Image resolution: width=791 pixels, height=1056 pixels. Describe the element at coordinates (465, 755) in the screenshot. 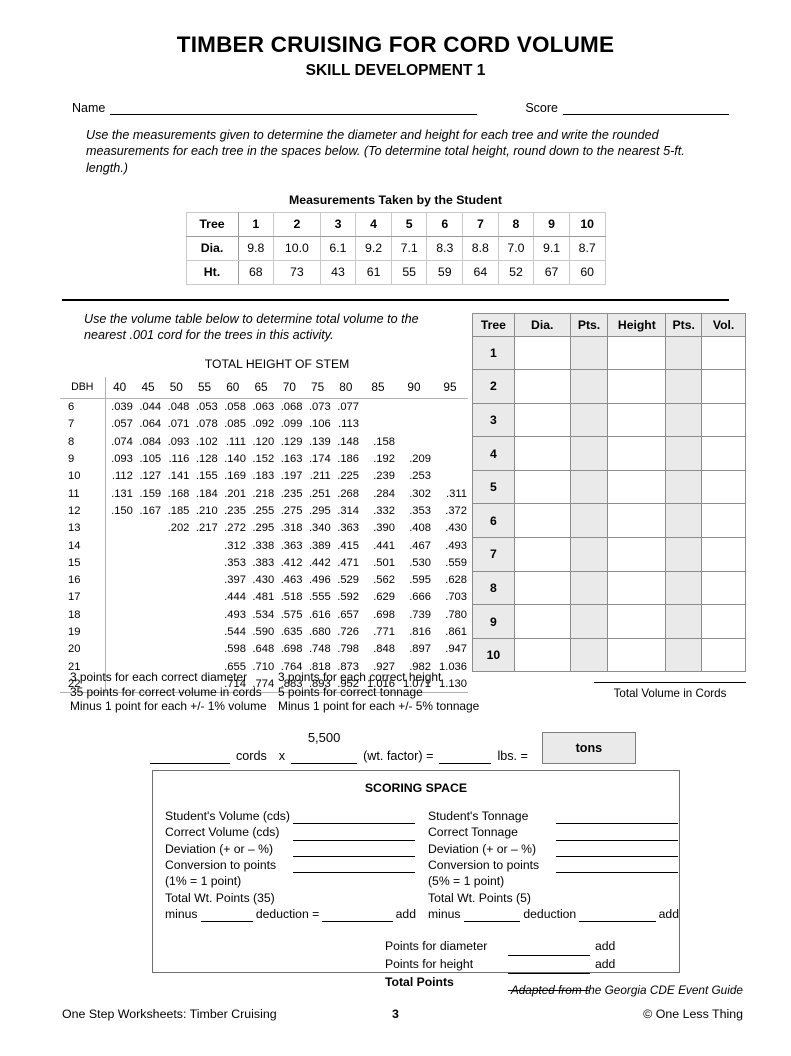

I see `lbs-input` at that location.